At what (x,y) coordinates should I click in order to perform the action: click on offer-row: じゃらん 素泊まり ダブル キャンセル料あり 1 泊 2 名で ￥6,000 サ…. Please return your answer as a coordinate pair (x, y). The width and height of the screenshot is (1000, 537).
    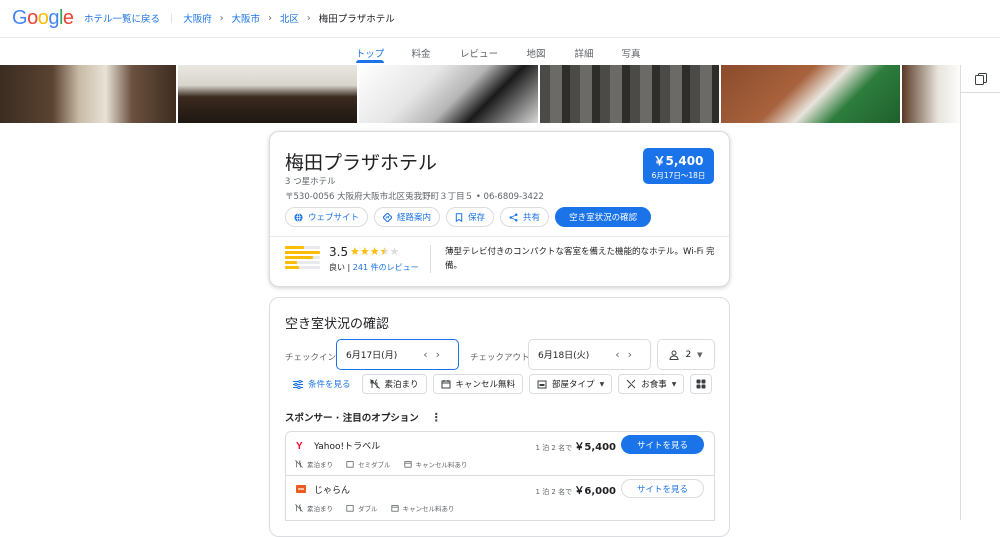
    Looking at the image, I should click on (500, 498).